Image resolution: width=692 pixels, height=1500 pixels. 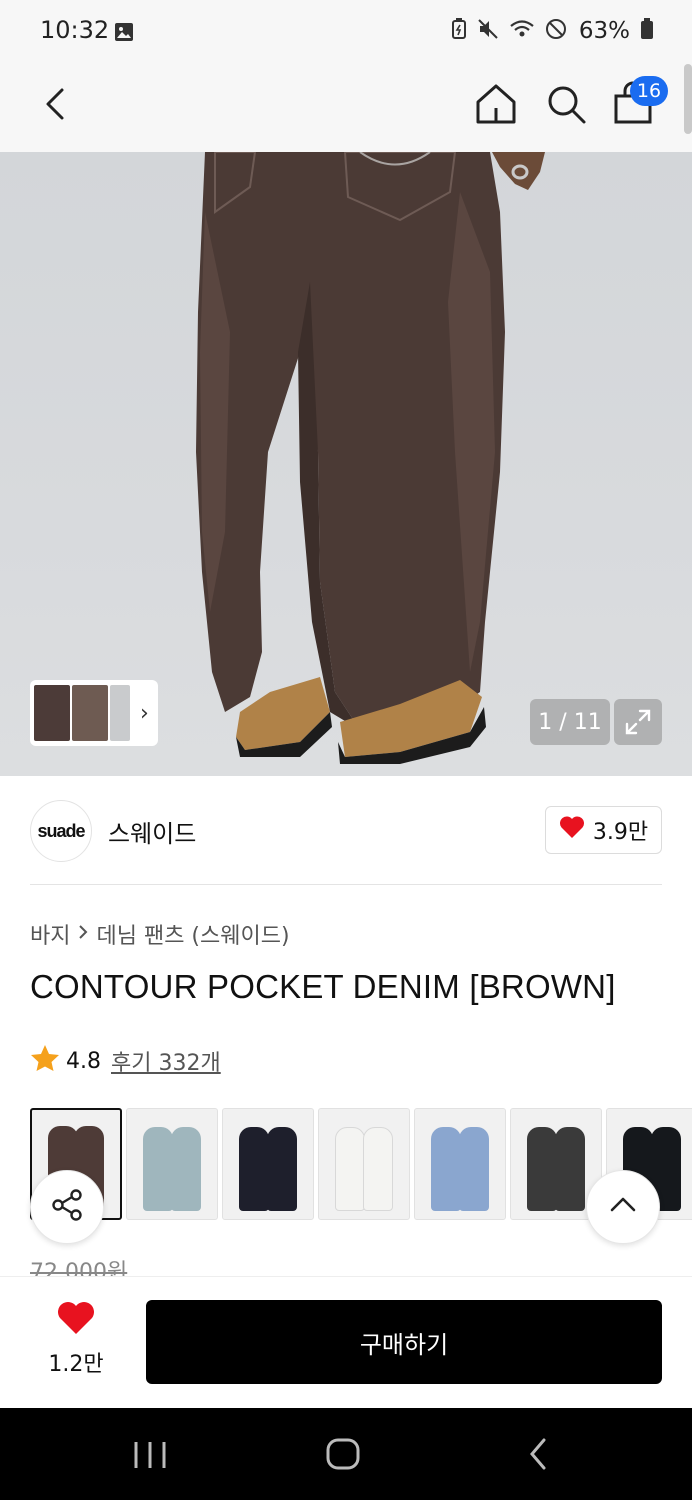 What do you see at coordinates (647, 31) in the screenshot?
I see `battery-icon` at bounding box center [647, 31].